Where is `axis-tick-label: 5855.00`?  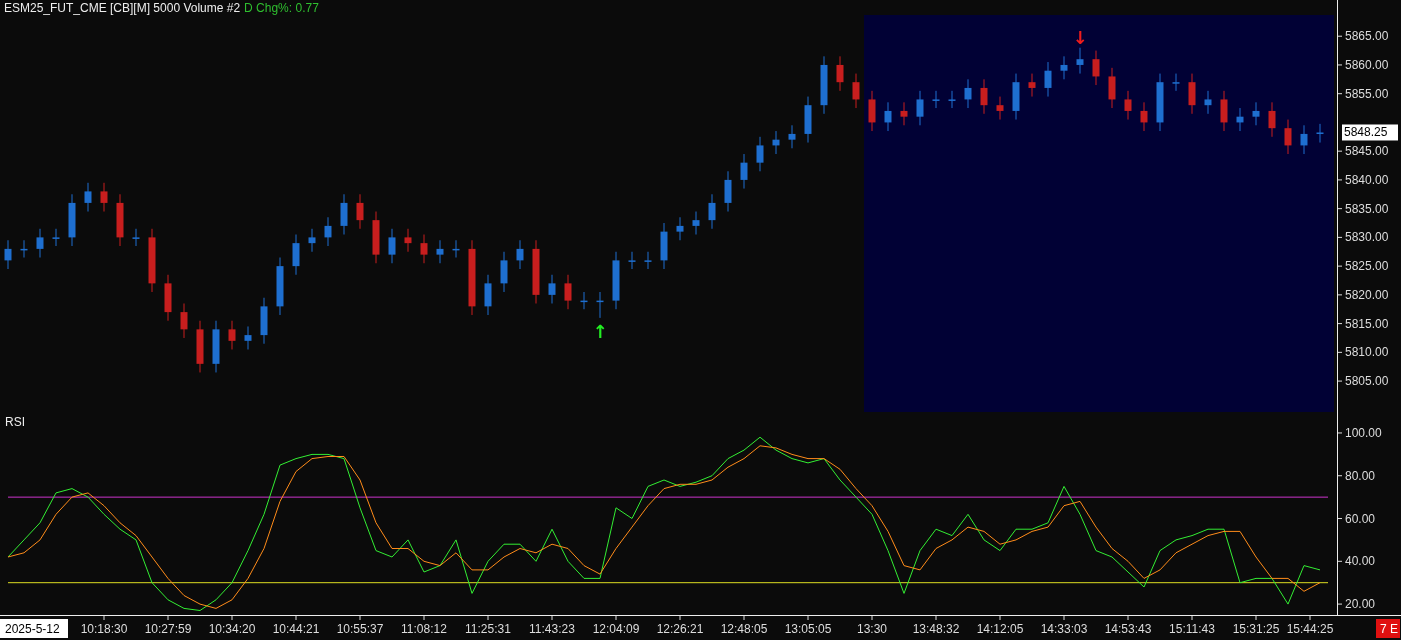
axis-tick-label: 5855.00 is located at coordinates (1367, 93).